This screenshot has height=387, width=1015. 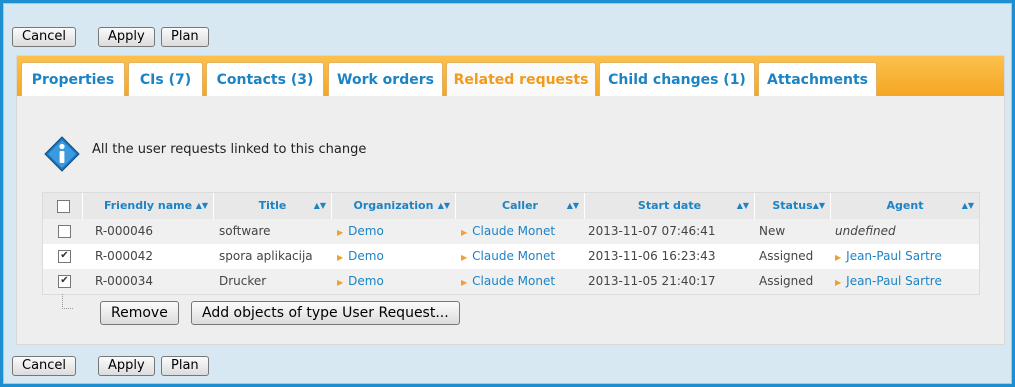 What do you see at coordinates (905, 206) in the screenshot?
I see `column-header-agent: Agent ▲▼` at bounding box center [905, 206].